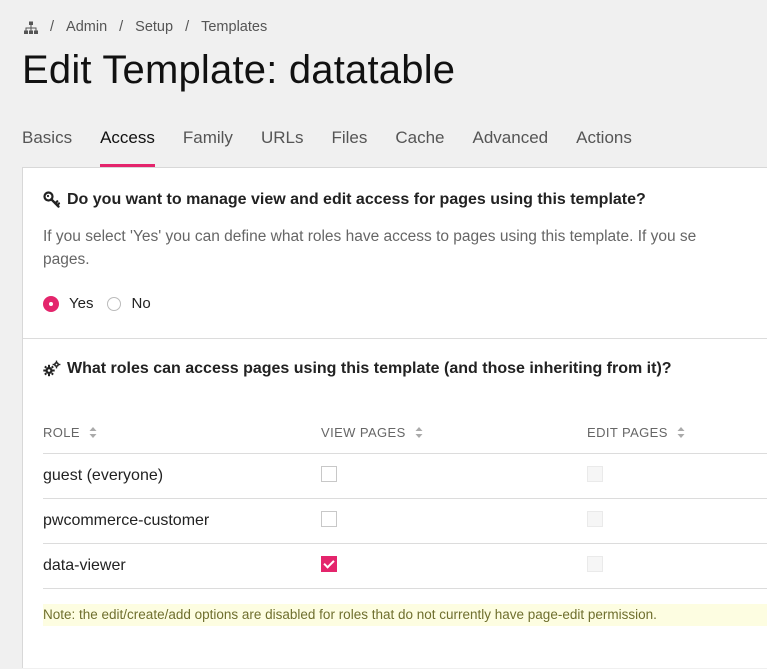 Image resolution: width=767 pixels, height=669 pixels. I want to click on radio-yes-label: Yes, so click(81, 303).